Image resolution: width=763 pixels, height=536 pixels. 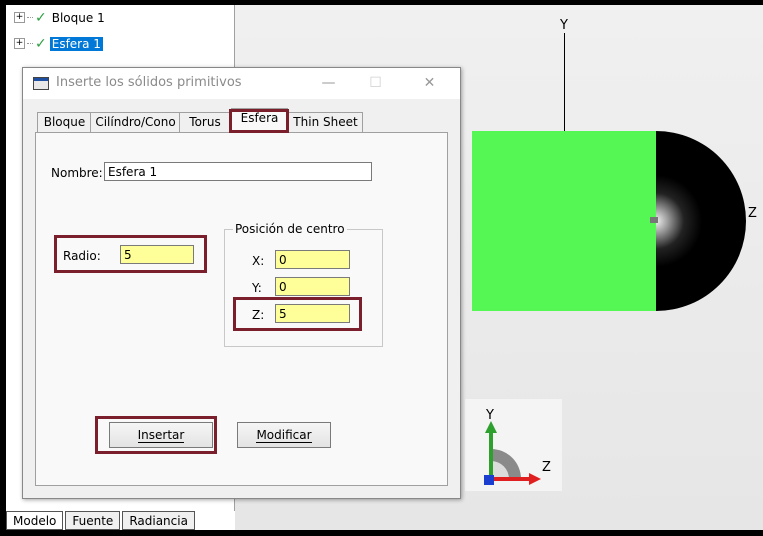 What do you see at coordinates (149, 82) in the screenshot?
I see `dialog-title: Inserte los sólidos primitivos` at bounding box center [149, 82].